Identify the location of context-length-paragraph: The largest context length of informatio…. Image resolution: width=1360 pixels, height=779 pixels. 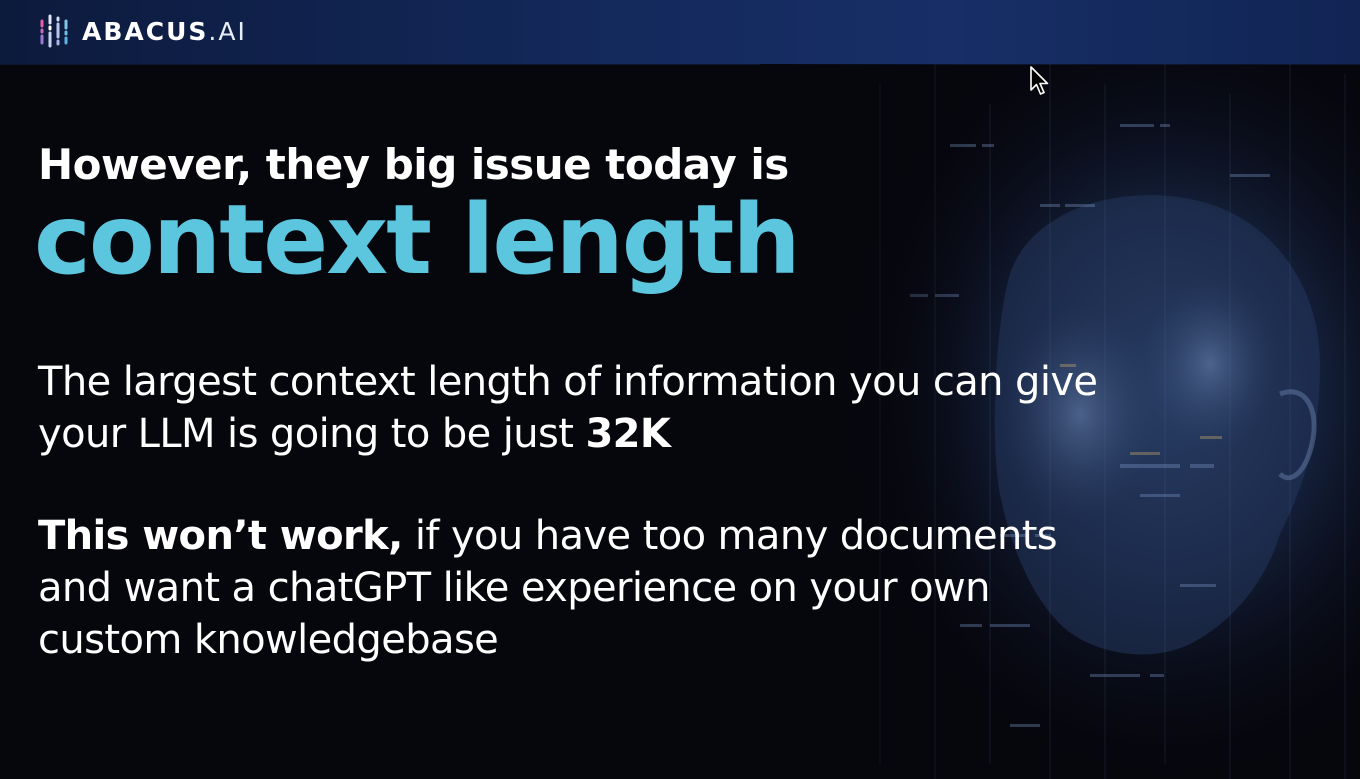
(588, 408).